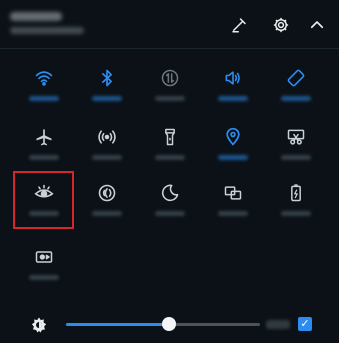  What do you see at coordinates (278, 324) in the screenshot?
I see `auto-brightness-label-blurred` at bounding box center [278, 324].